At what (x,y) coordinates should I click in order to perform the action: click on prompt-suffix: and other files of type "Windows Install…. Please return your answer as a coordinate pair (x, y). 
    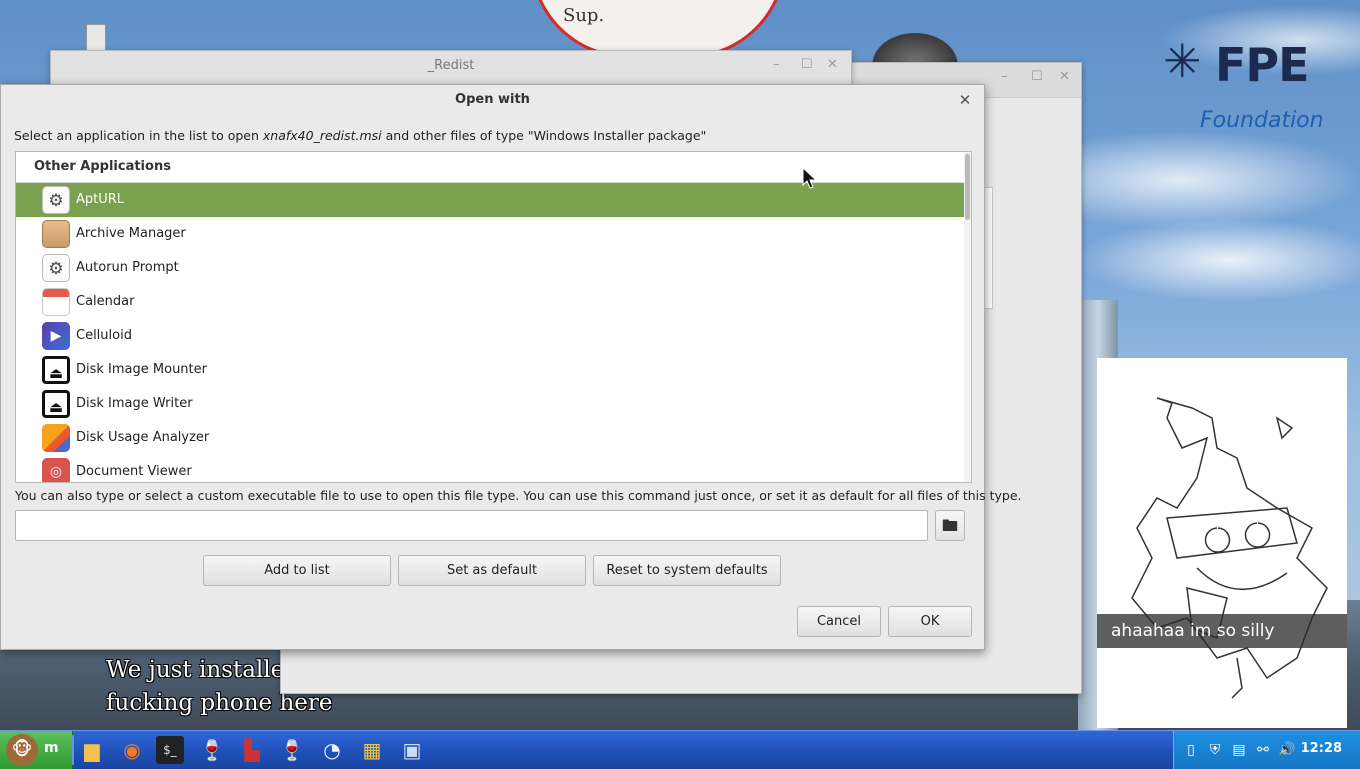
    Looking at the image, I should click on (544, 135).